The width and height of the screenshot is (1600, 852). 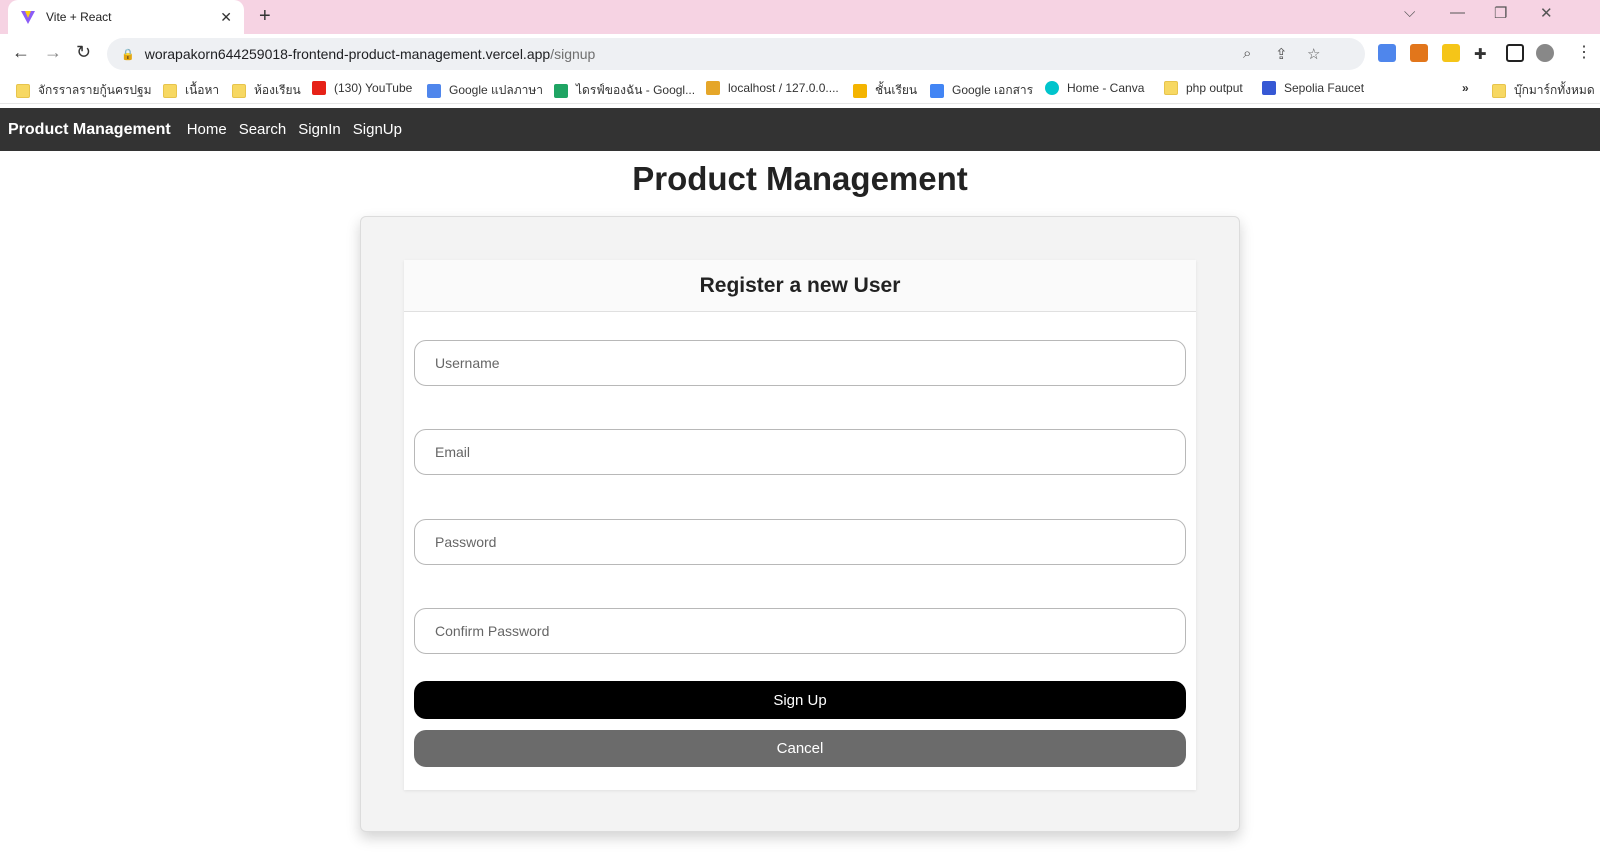 I want to click on classroom-icon, so click(x=860, y=90).